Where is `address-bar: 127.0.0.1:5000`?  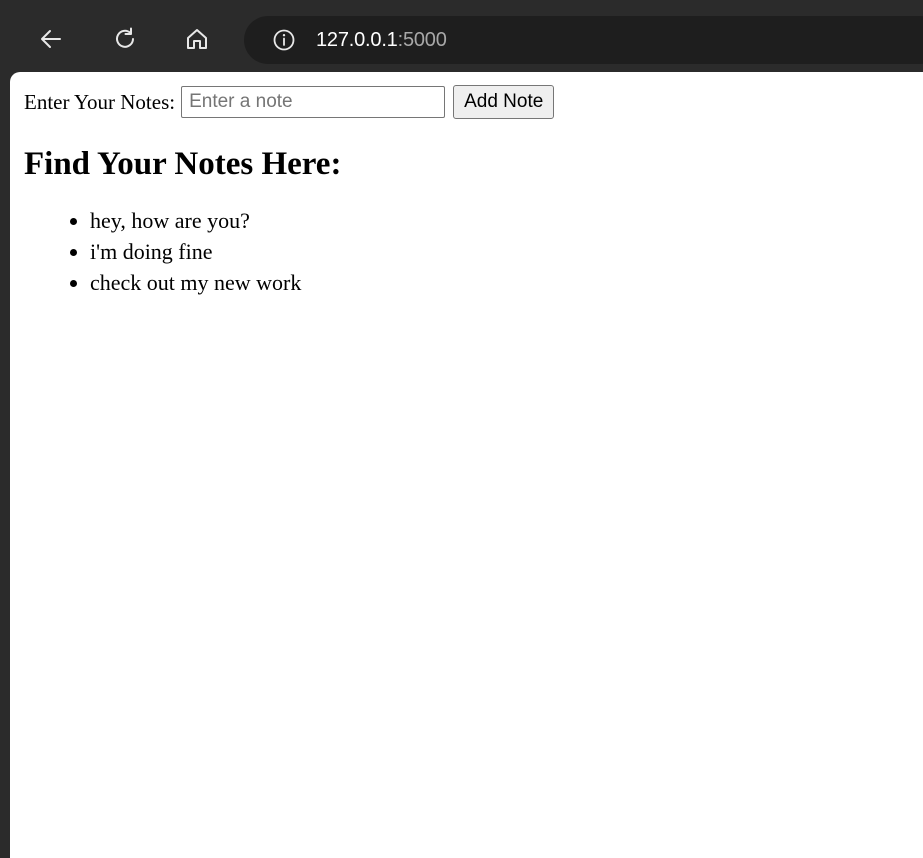 address-bar: 127.0.0.1:5000 is located at coordinates (583, 40).